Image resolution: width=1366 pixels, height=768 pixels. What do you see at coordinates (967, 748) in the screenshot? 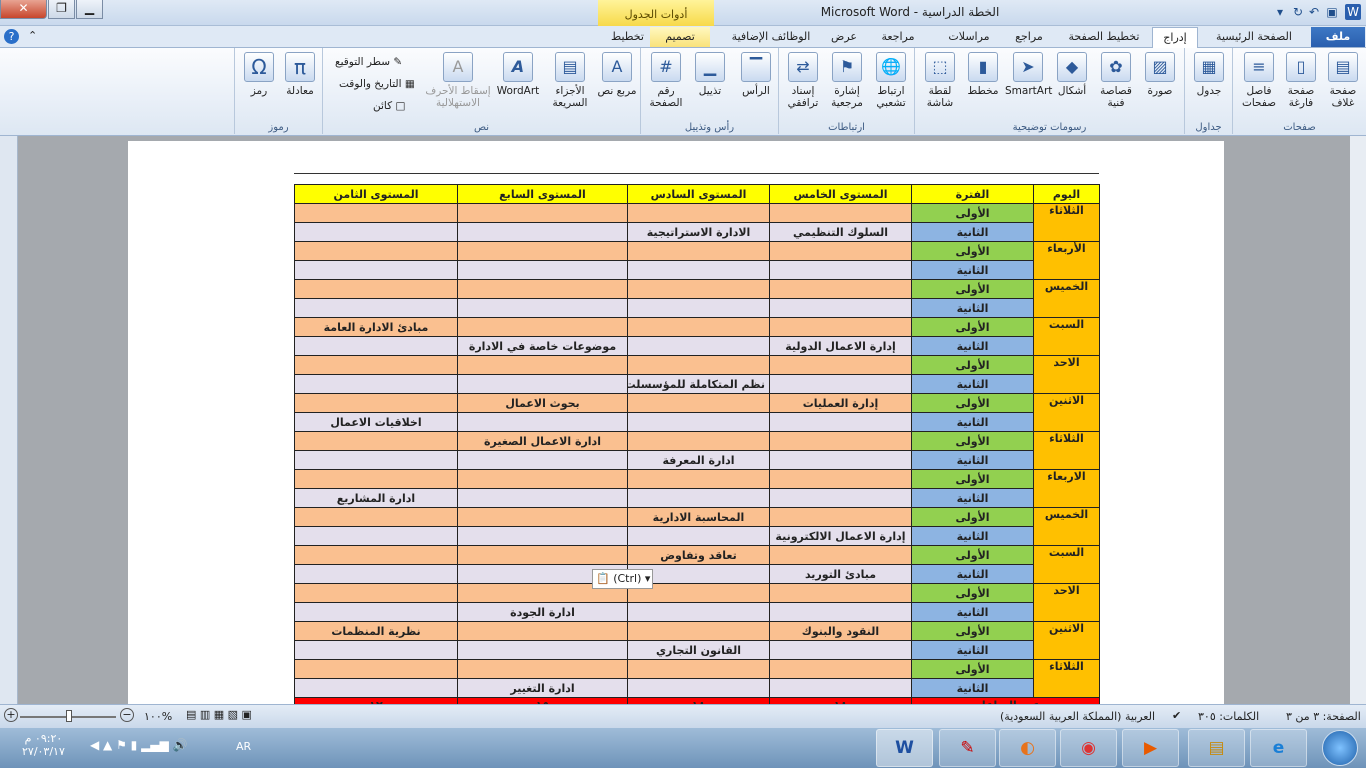
I see `pdf-reader-icon: ✎` at bounding box center [967, 748].